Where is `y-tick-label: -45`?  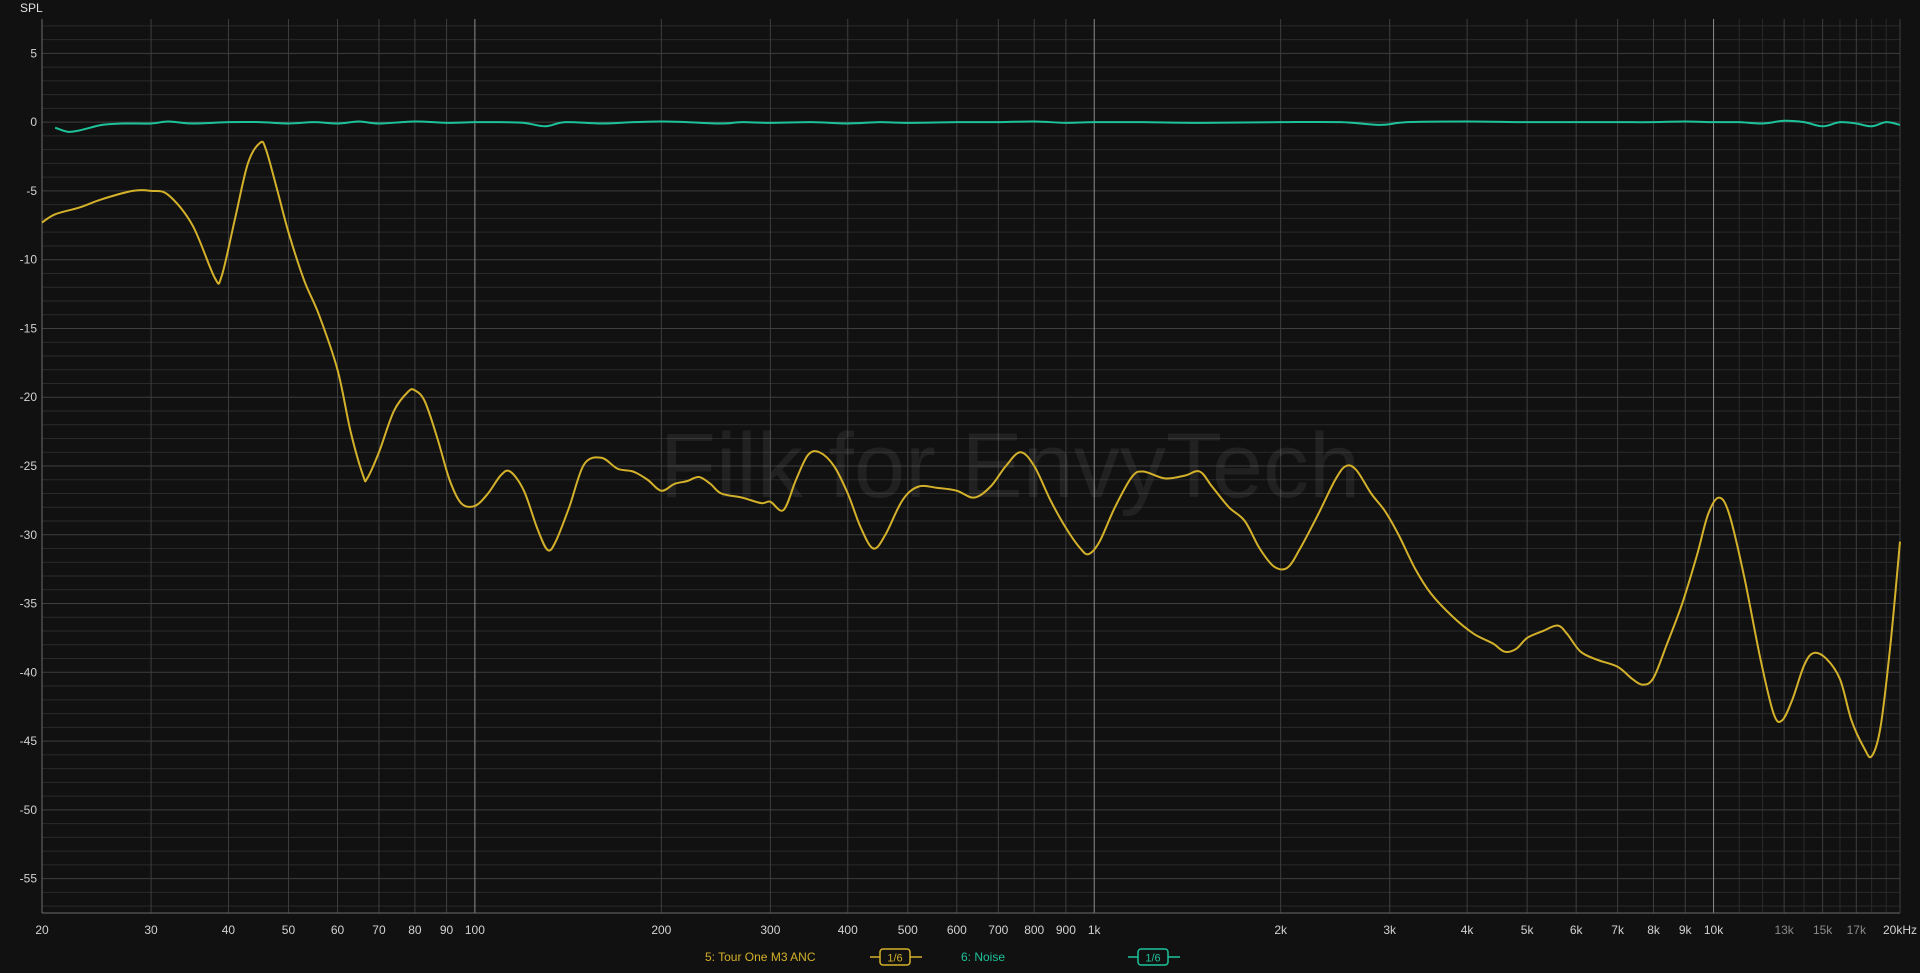
y-tick-label: -45 is located at coordinates (29, 741).